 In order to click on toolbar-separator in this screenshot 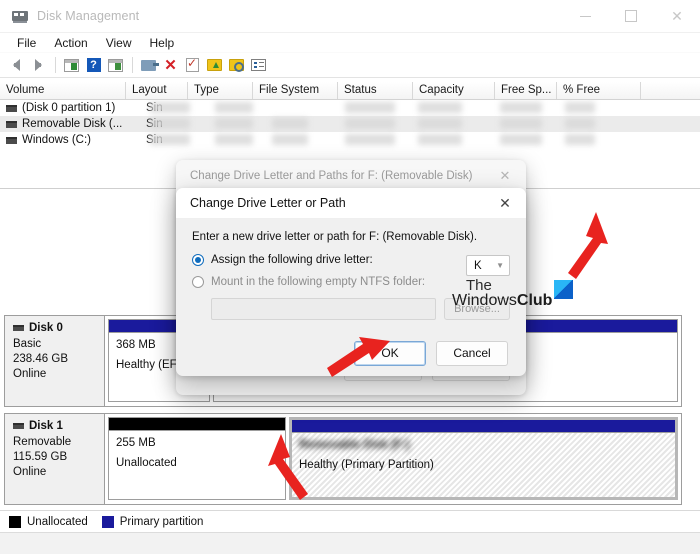, I will do `click(55, 65)`.